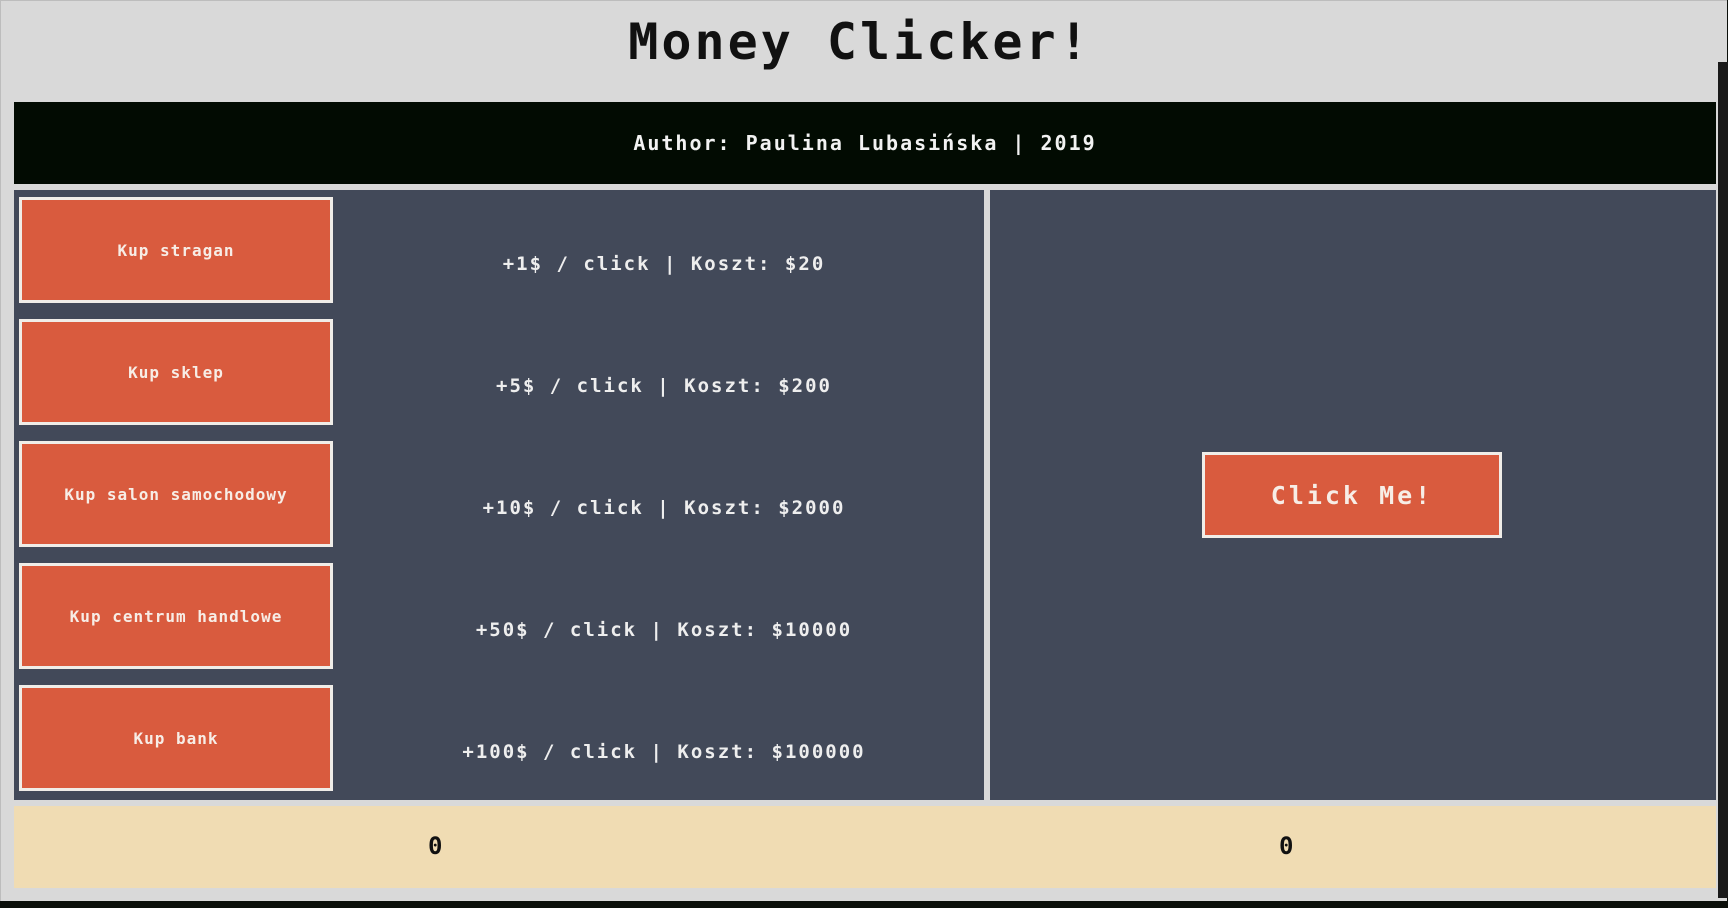 The image size is (1728, 908). I want to click on window-edge, so click(1723, 480).